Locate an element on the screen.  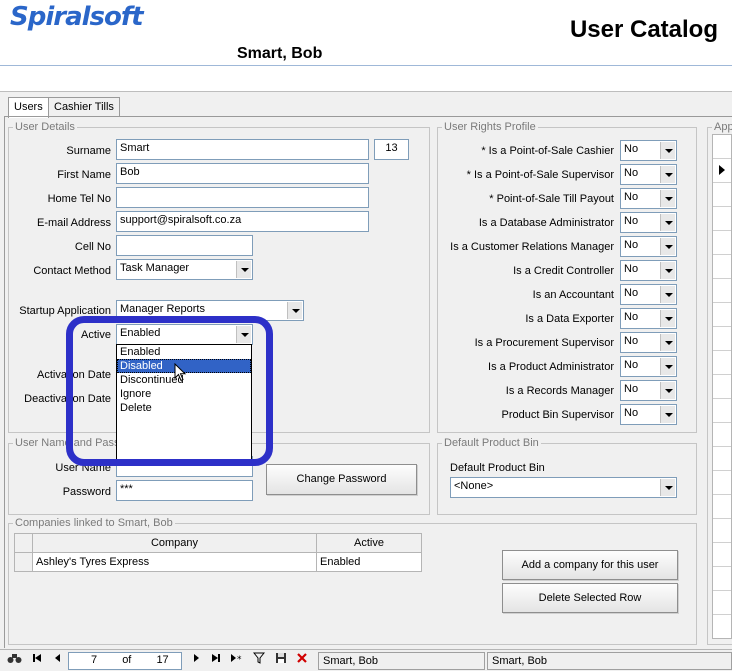
save-icon is located at coordinates (280, 660).